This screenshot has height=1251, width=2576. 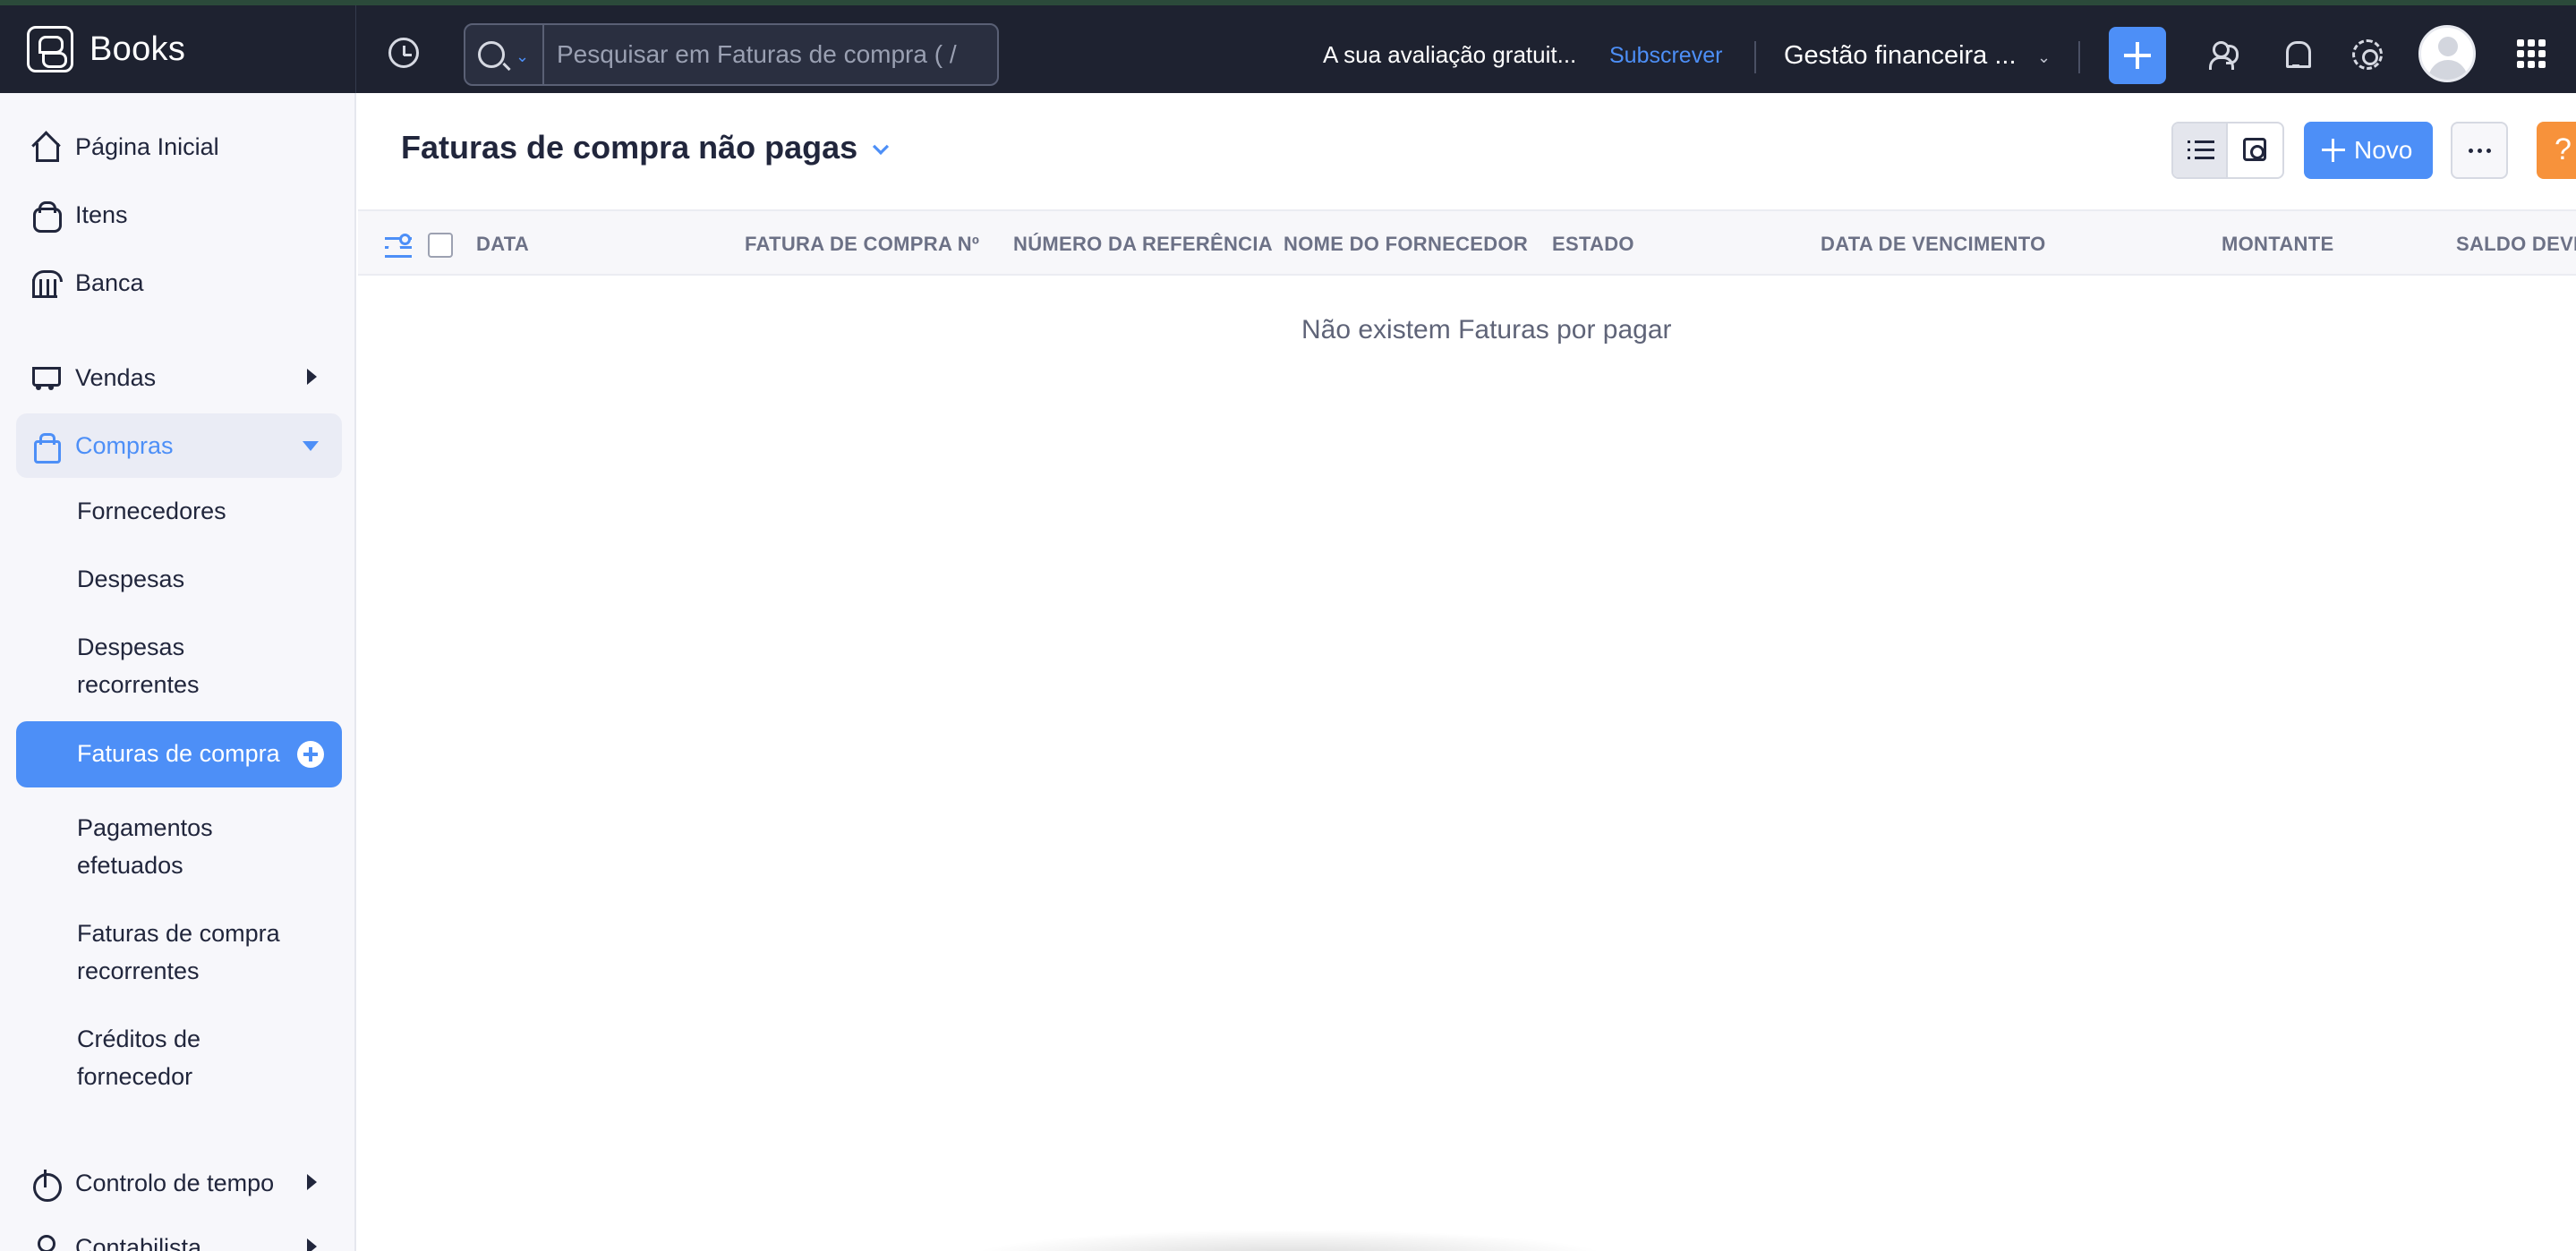 What do you see at coordinates (2333, 150) in the screenshot?
I see `plus-icon` at bounding box center [2333, 150].